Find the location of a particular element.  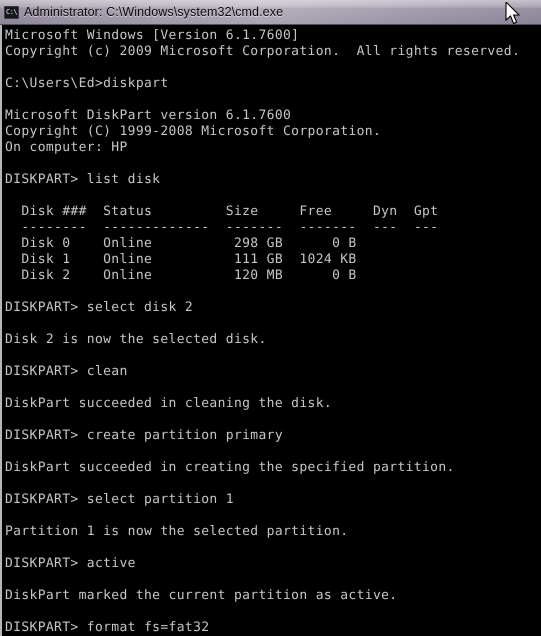

console-line: DISKPART> list disk is located at coordinates (83, 179).